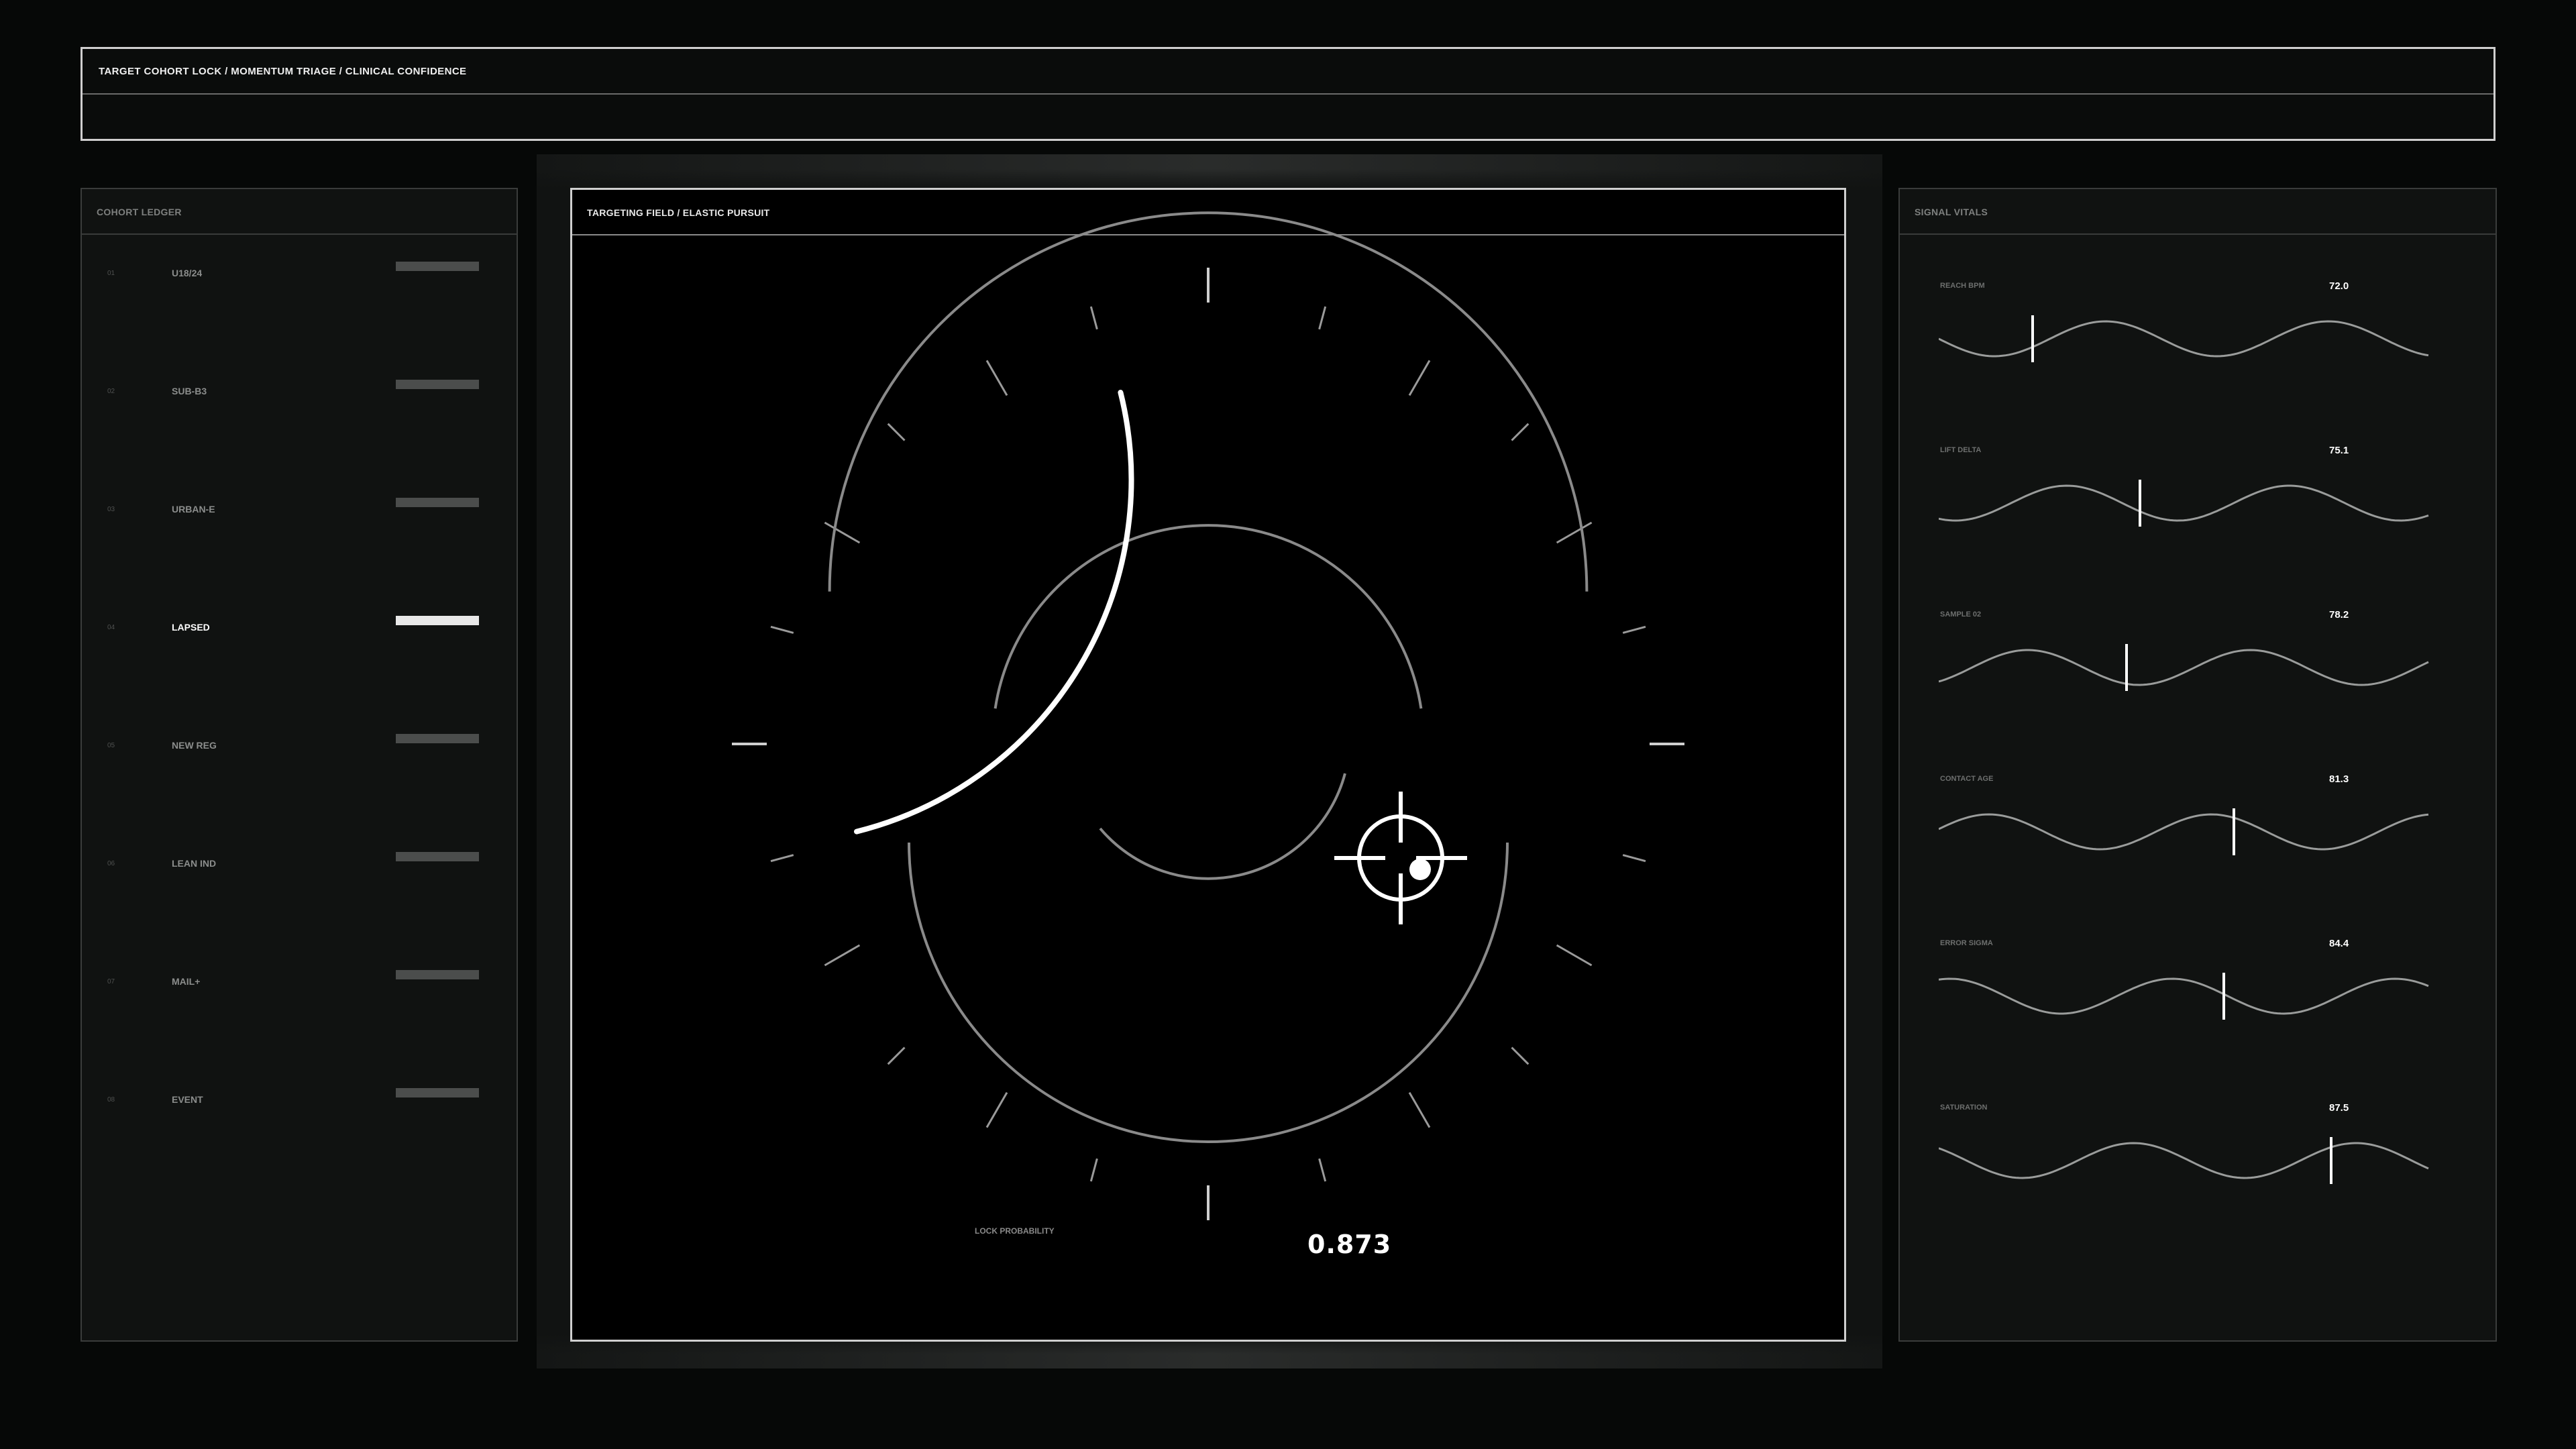  Describe the element at coordinates (111, 981) in the screenshot. I see `ledger-row-index: 07` at that location.